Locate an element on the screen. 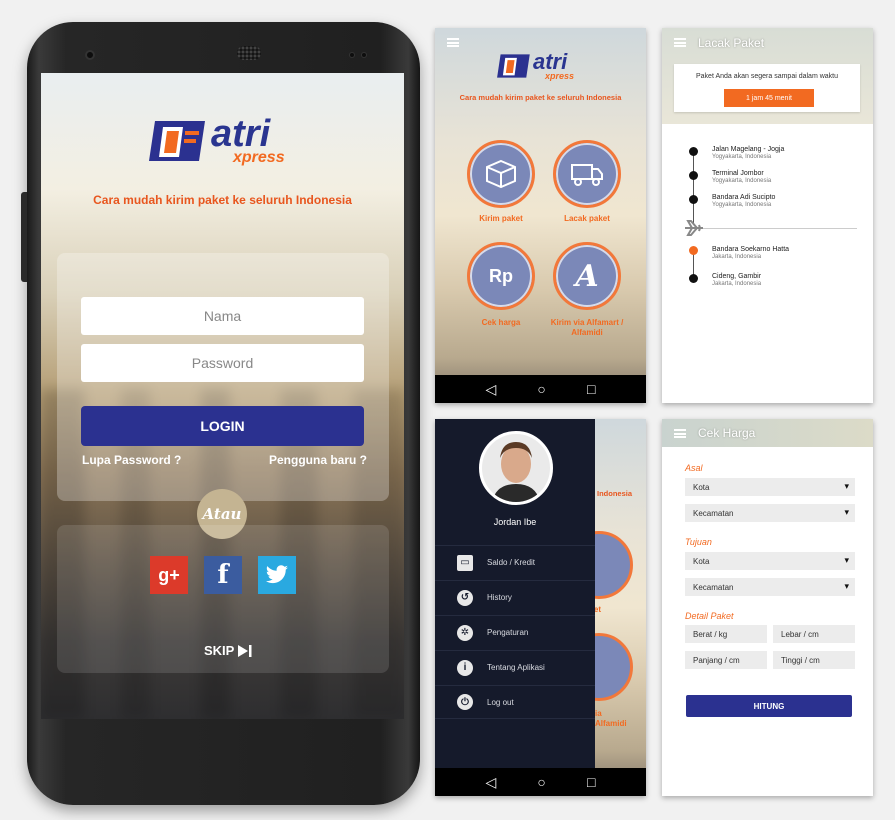  length-input: Panjang / cm is located at coordinates (726, 660).